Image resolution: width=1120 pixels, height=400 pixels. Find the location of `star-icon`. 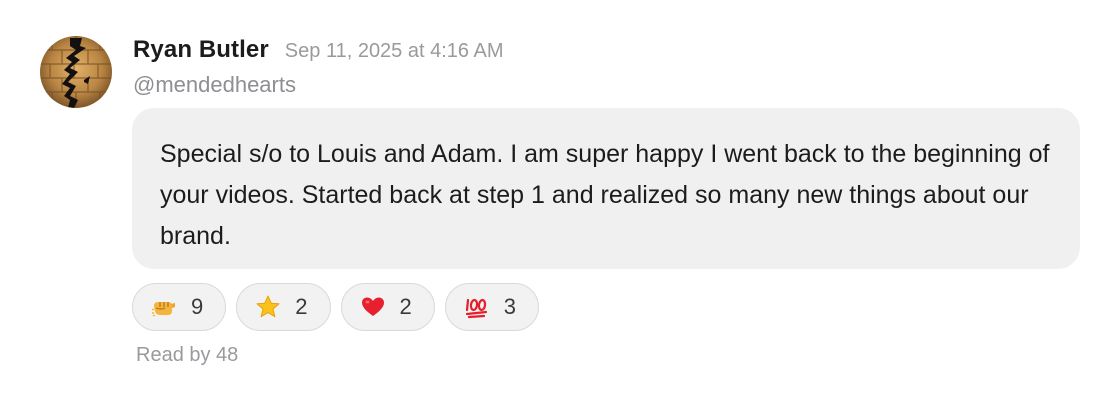

star-icon is located at coordinates (268, 307).